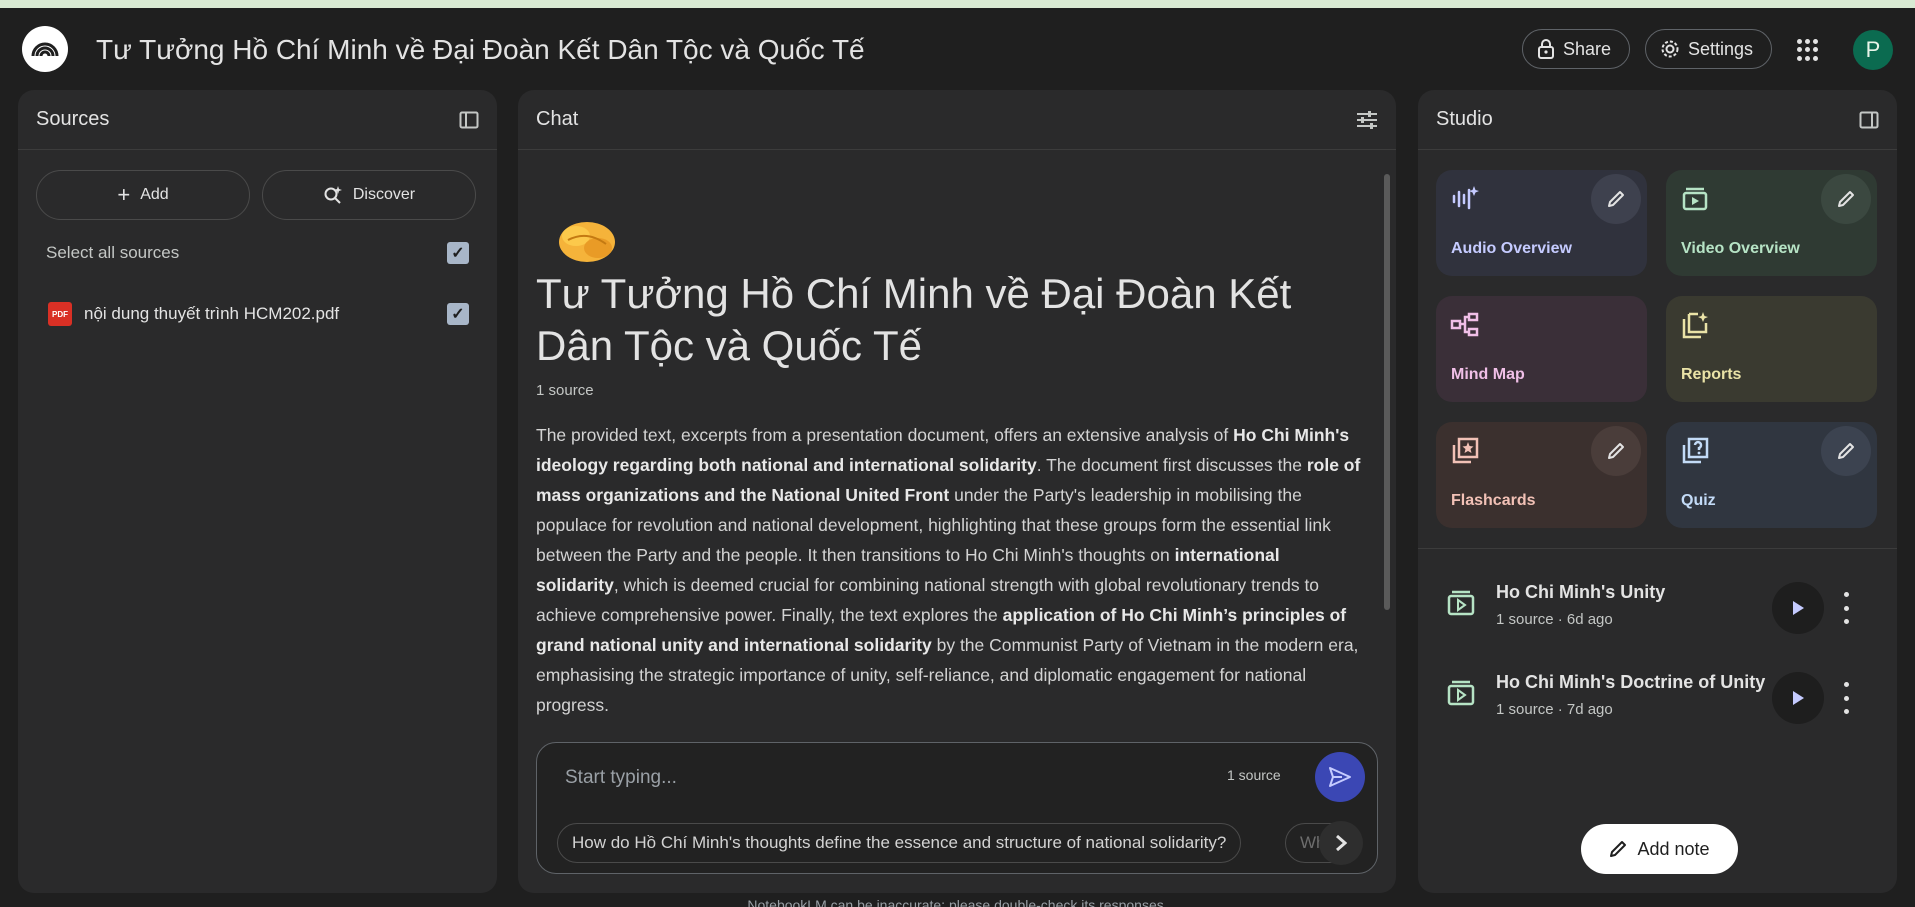  What do you see at coordinates (1740, 248) in the screenshot?
I see `video-overview-label: Video Overview` at bounding box center [1740, 248].